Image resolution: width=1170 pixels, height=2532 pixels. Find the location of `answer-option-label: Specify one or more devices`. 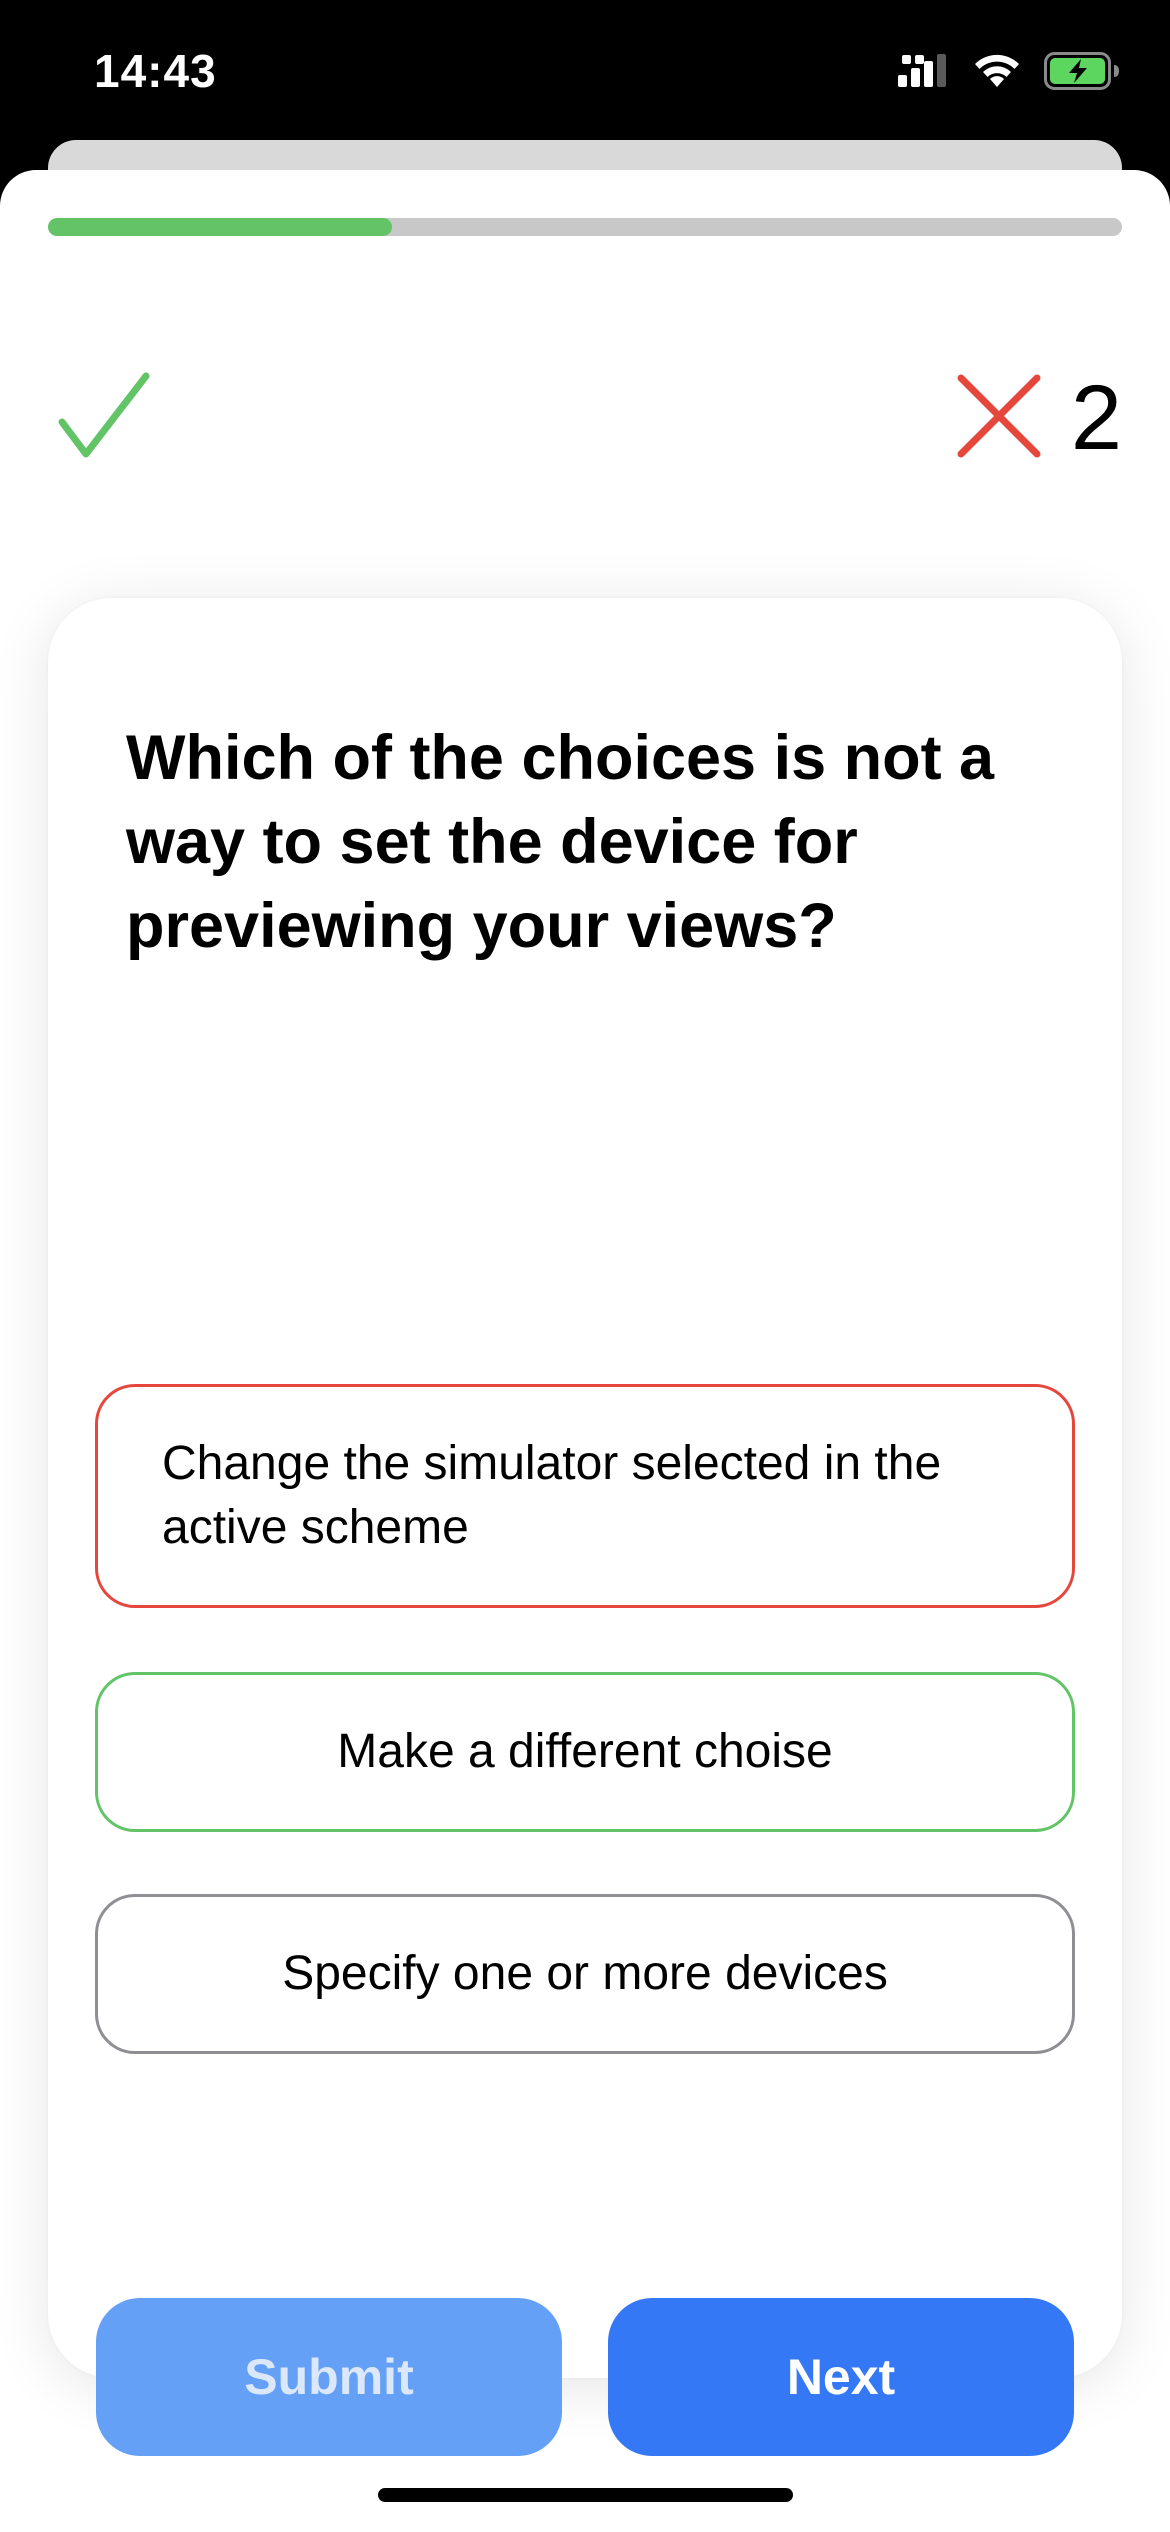

answer-option-label: Specify one or more devices is located at coordinates (585, 1973).